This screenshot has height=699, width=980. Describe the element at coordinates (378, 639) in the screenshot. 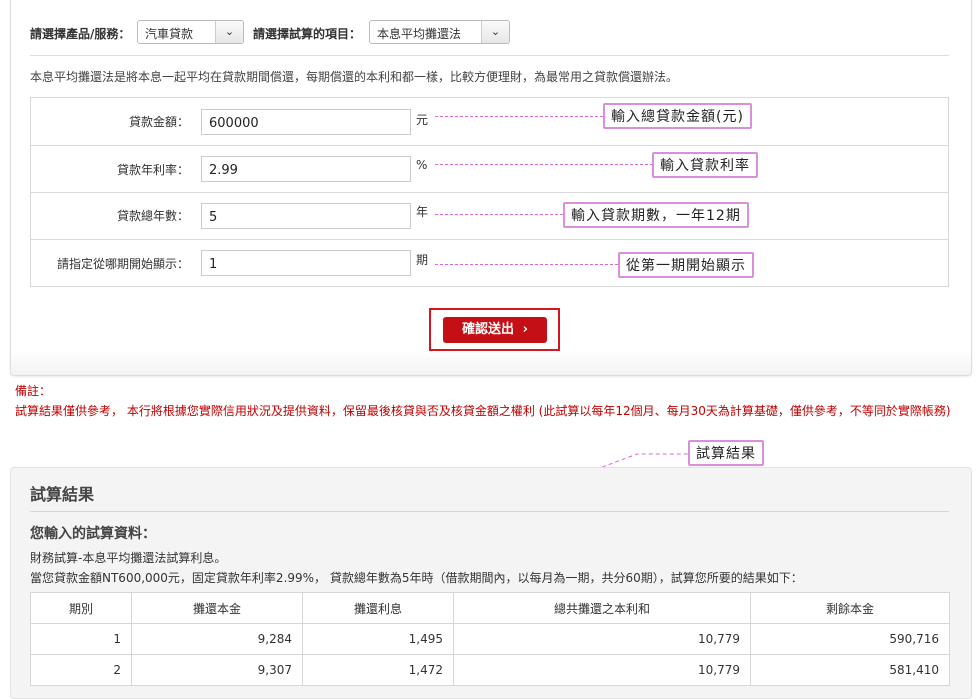

I see `table-cell: 1,495` at that location.